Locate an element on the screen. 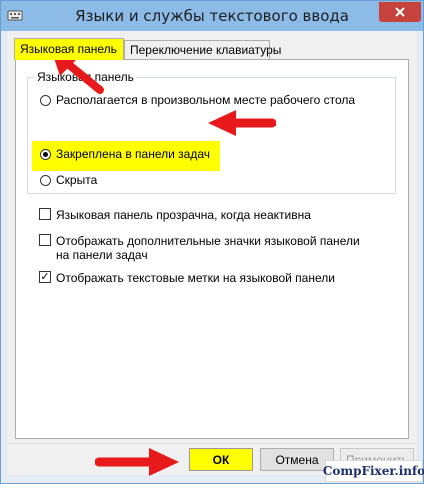 The image size is (424, 484). window-title: Языки и службы текстового ввода is located at coordinates (212, 16).